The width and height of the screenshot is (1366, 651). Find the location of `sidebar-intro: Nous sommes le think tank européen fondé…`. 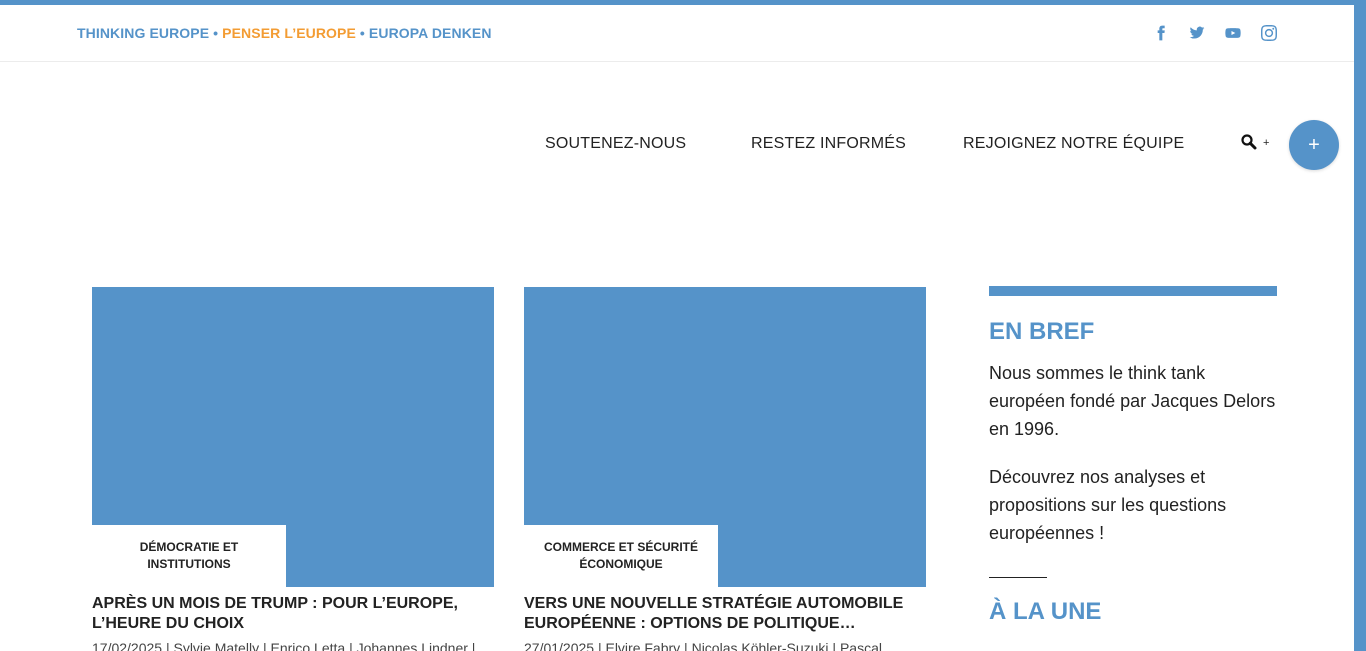

sidebar-intro: Nous sommes le think tank européen fondé… is located at coordinates (1132, 401).